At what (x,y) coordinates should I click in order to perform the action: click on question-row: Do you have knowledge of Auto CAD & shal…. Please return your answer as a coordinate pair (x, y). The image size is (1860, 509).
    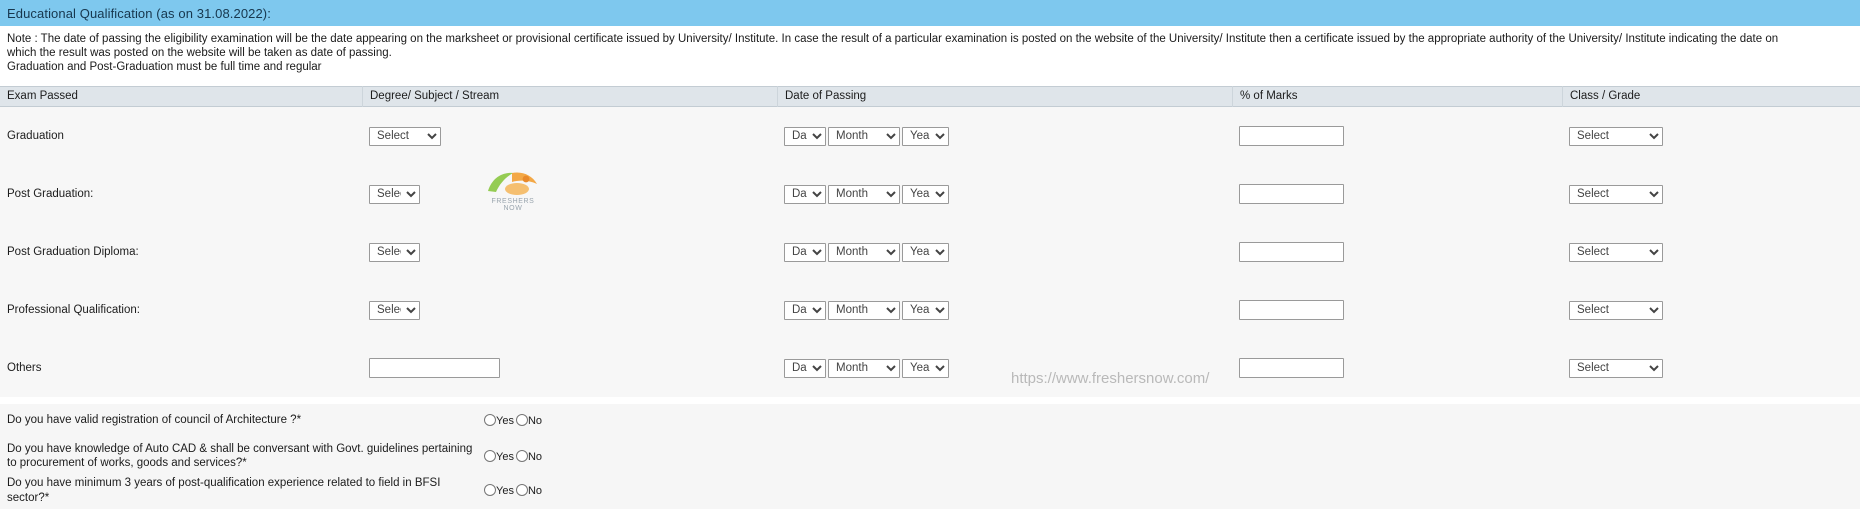
    Looking at the image, I should click on (930, 456).